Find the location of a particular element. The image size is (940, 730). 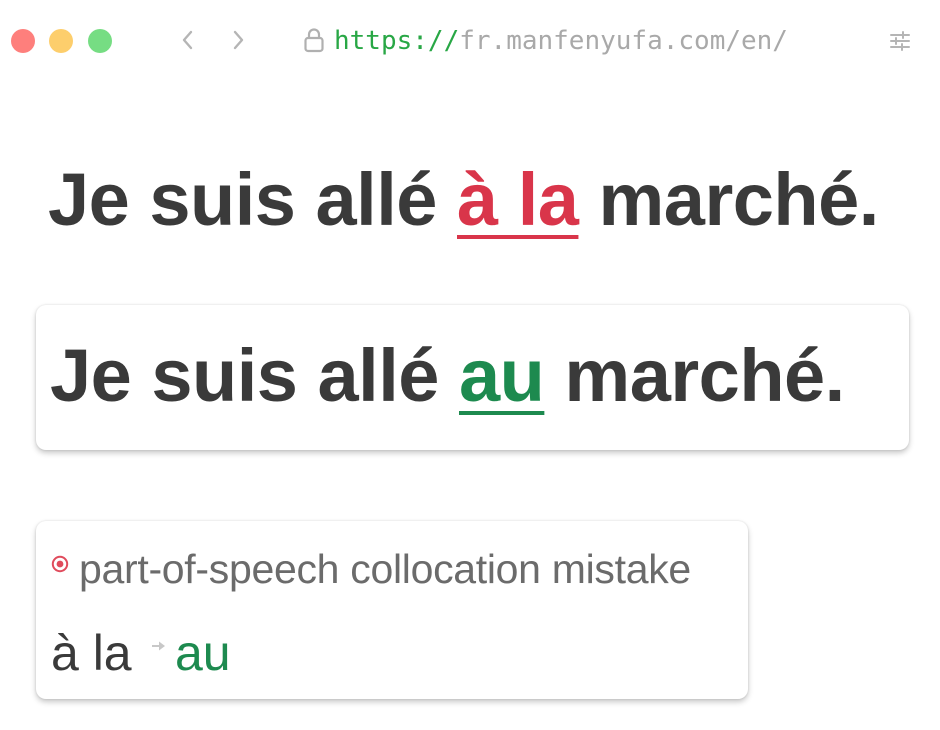

address-bar: https://fr.manfenyufa.com/en/ is located at coordinates (561, 41).